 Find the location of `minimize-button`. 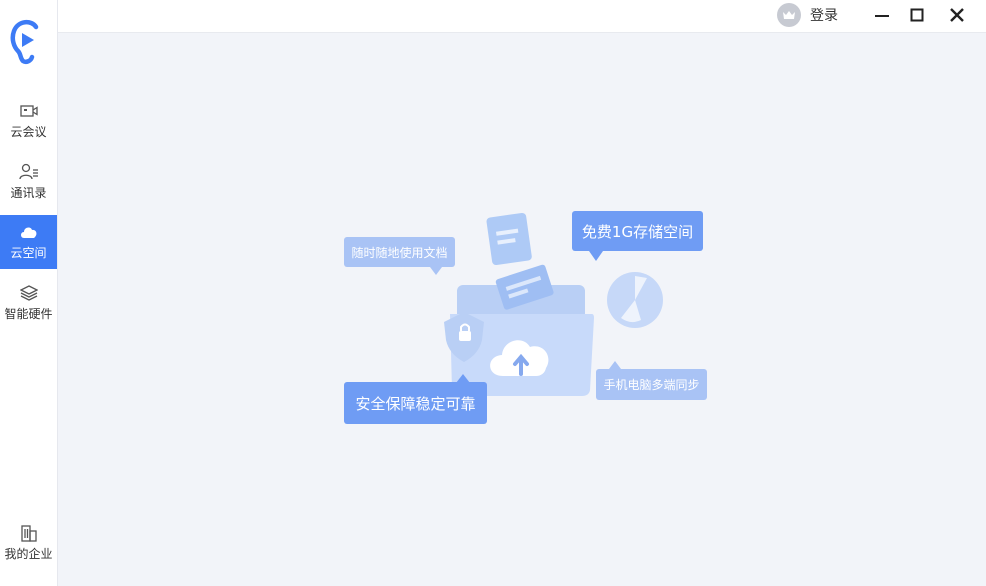

minimize-button is located at coordinates (882, 15).